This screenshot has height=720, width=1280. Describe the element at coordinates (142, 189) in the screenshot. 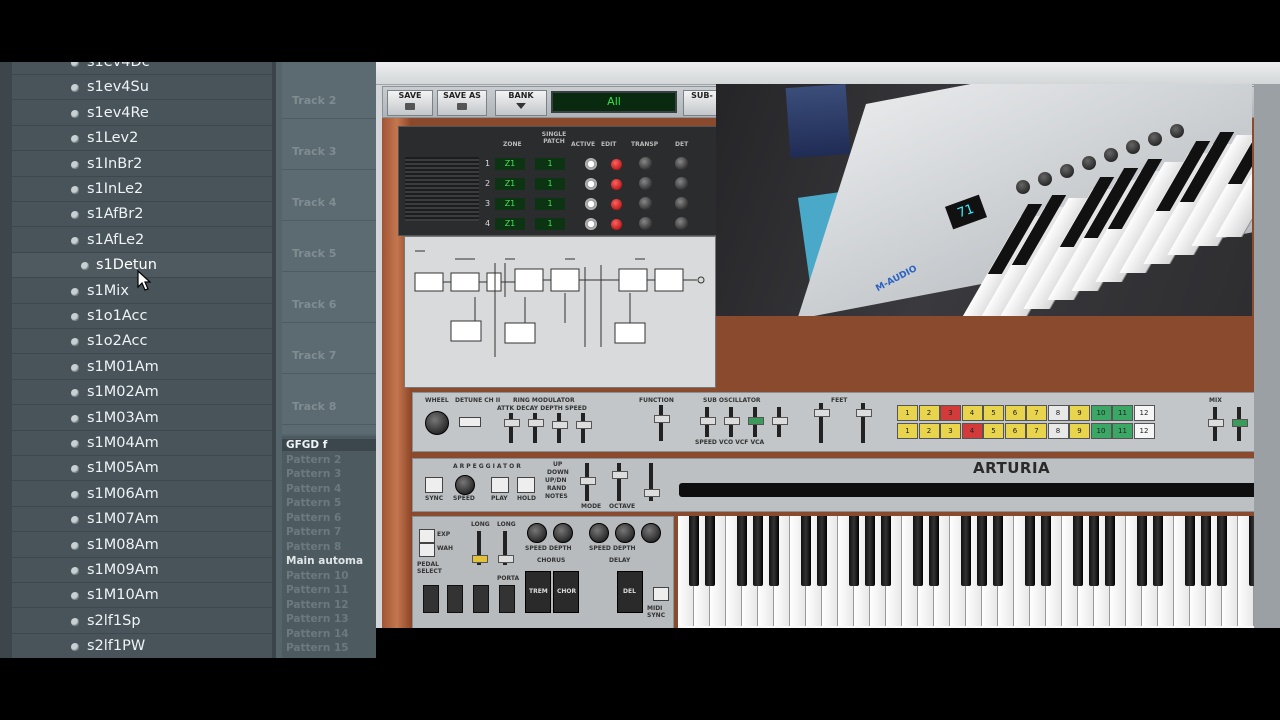

I see `automation-param-item: s1InLe2` at that location.